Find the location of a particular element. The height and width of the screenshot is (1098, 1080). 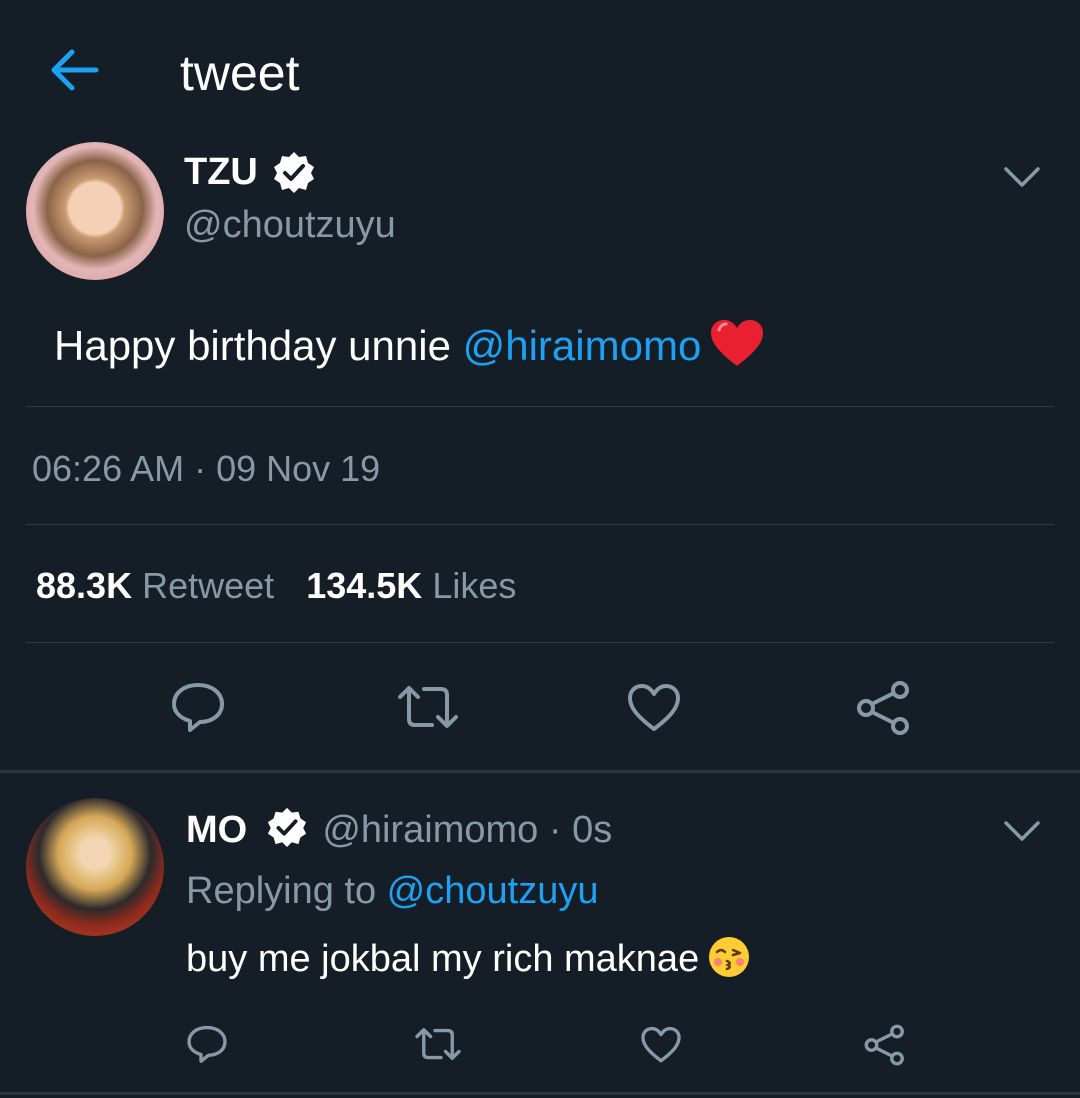

kissing-face-emoji is located at coordinates (729, 957).